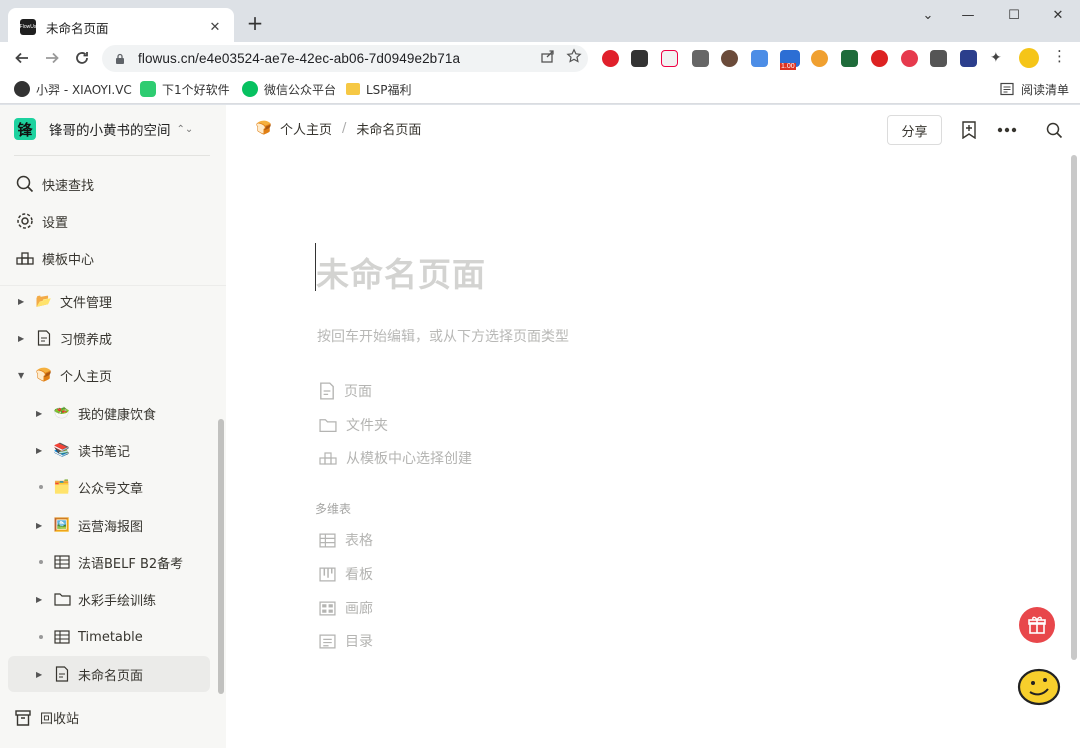  Describe the element at coordinates (46, 717) in the screenshot. I see `trash-button: 回收站` at that location.